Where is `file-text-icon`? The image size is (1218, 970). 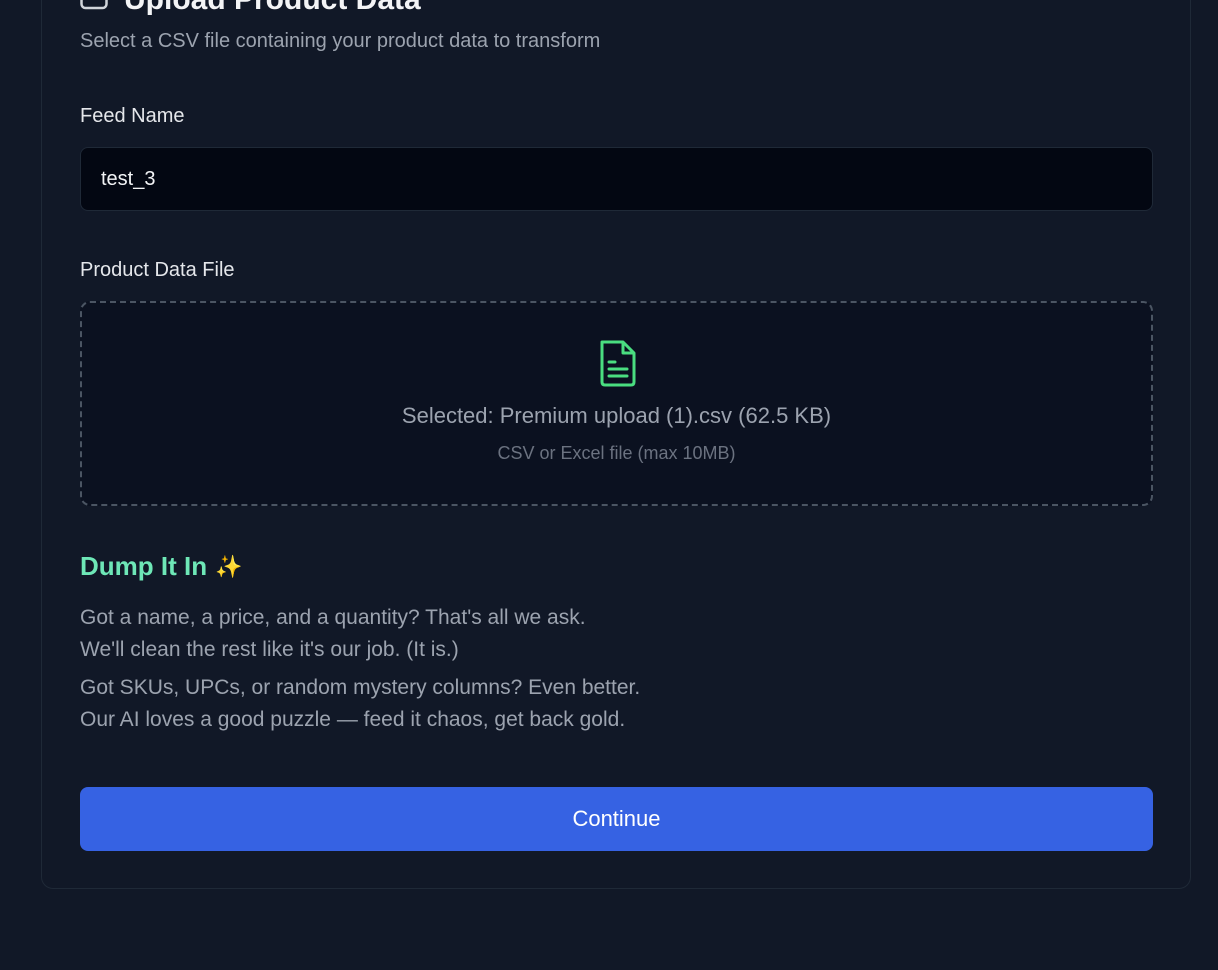
file-text-icon is located at coordinates (618, 363).